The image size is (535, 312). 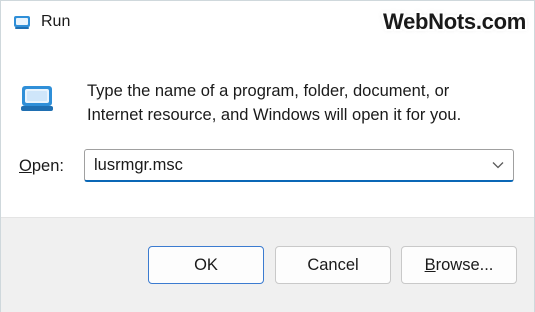 I want to click on run-app-icon, so click(x=22, y=22).